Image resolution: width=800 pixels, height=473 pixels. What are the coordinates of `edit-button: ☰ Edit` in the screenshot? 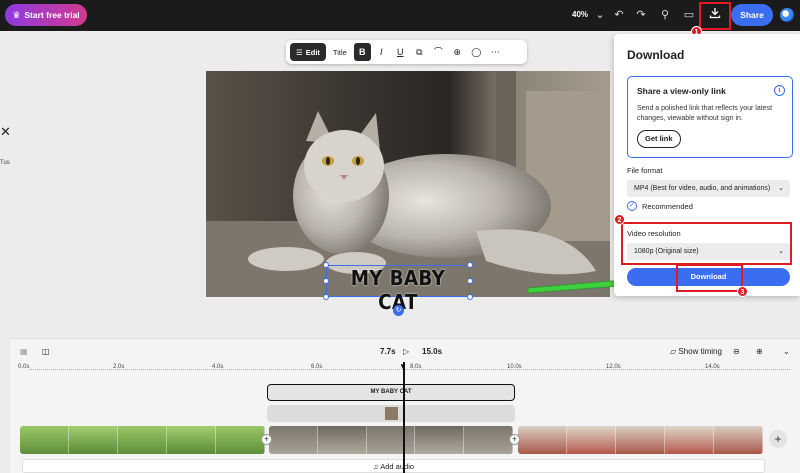 It's located at (308, 52).